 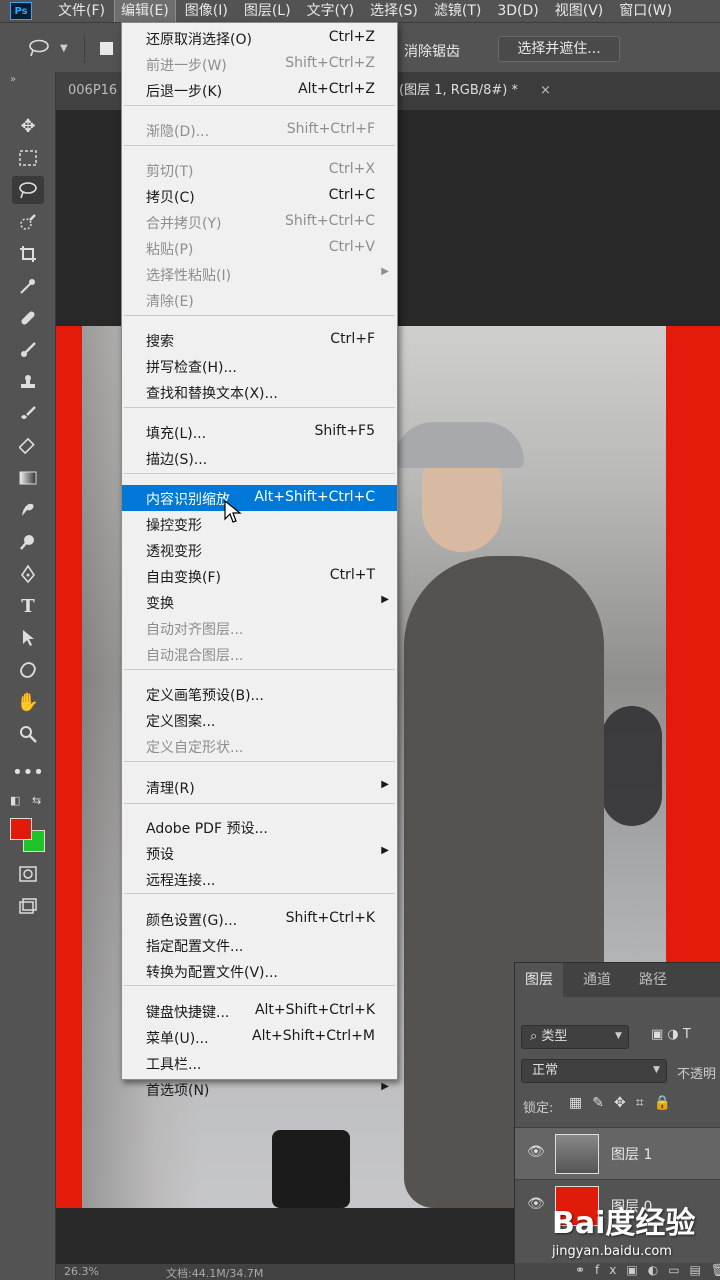 What do you see at coordinates (645, 11) in the screenshot?
I see `menu-window: 窗口(W)` at bounding box center [645, 11].